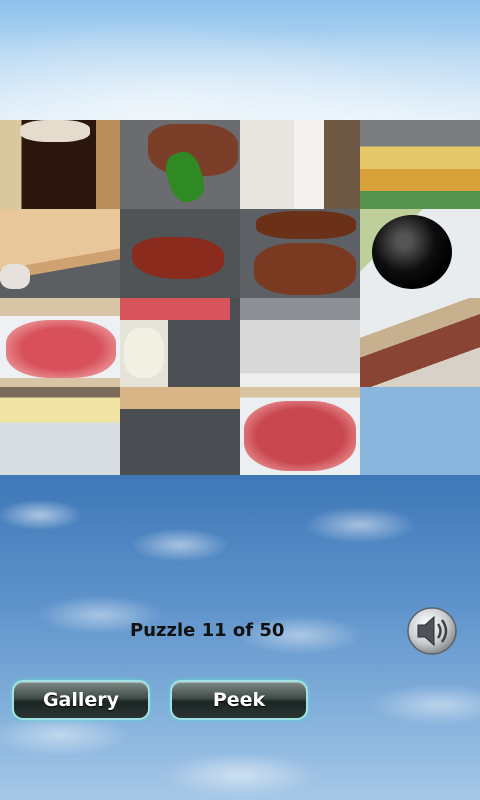 The image size is (480, 800). I want to click on peek-button: Peek, so click(239, 700).